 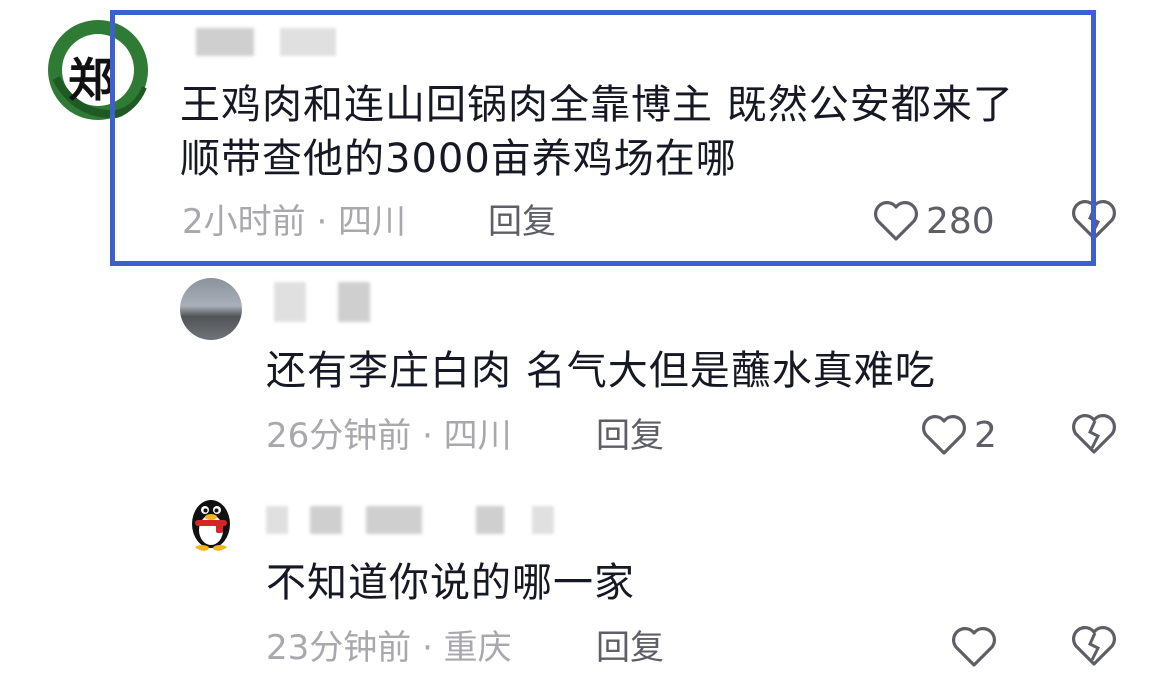 I want to click on like-button, so click(x=974, y=647).